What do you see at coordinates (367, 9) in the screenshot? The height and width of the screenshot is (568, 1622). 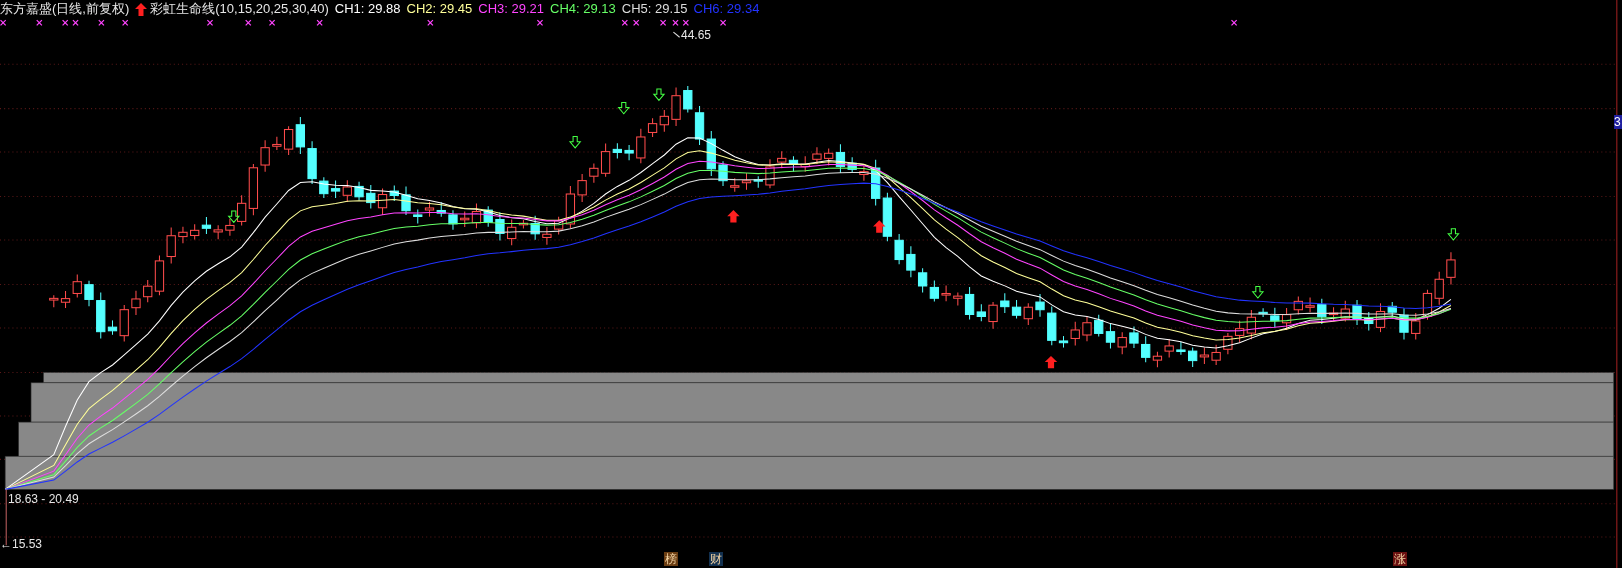 I see `indicator-value: CH1: 29.88` at bounding box center [367, 9].